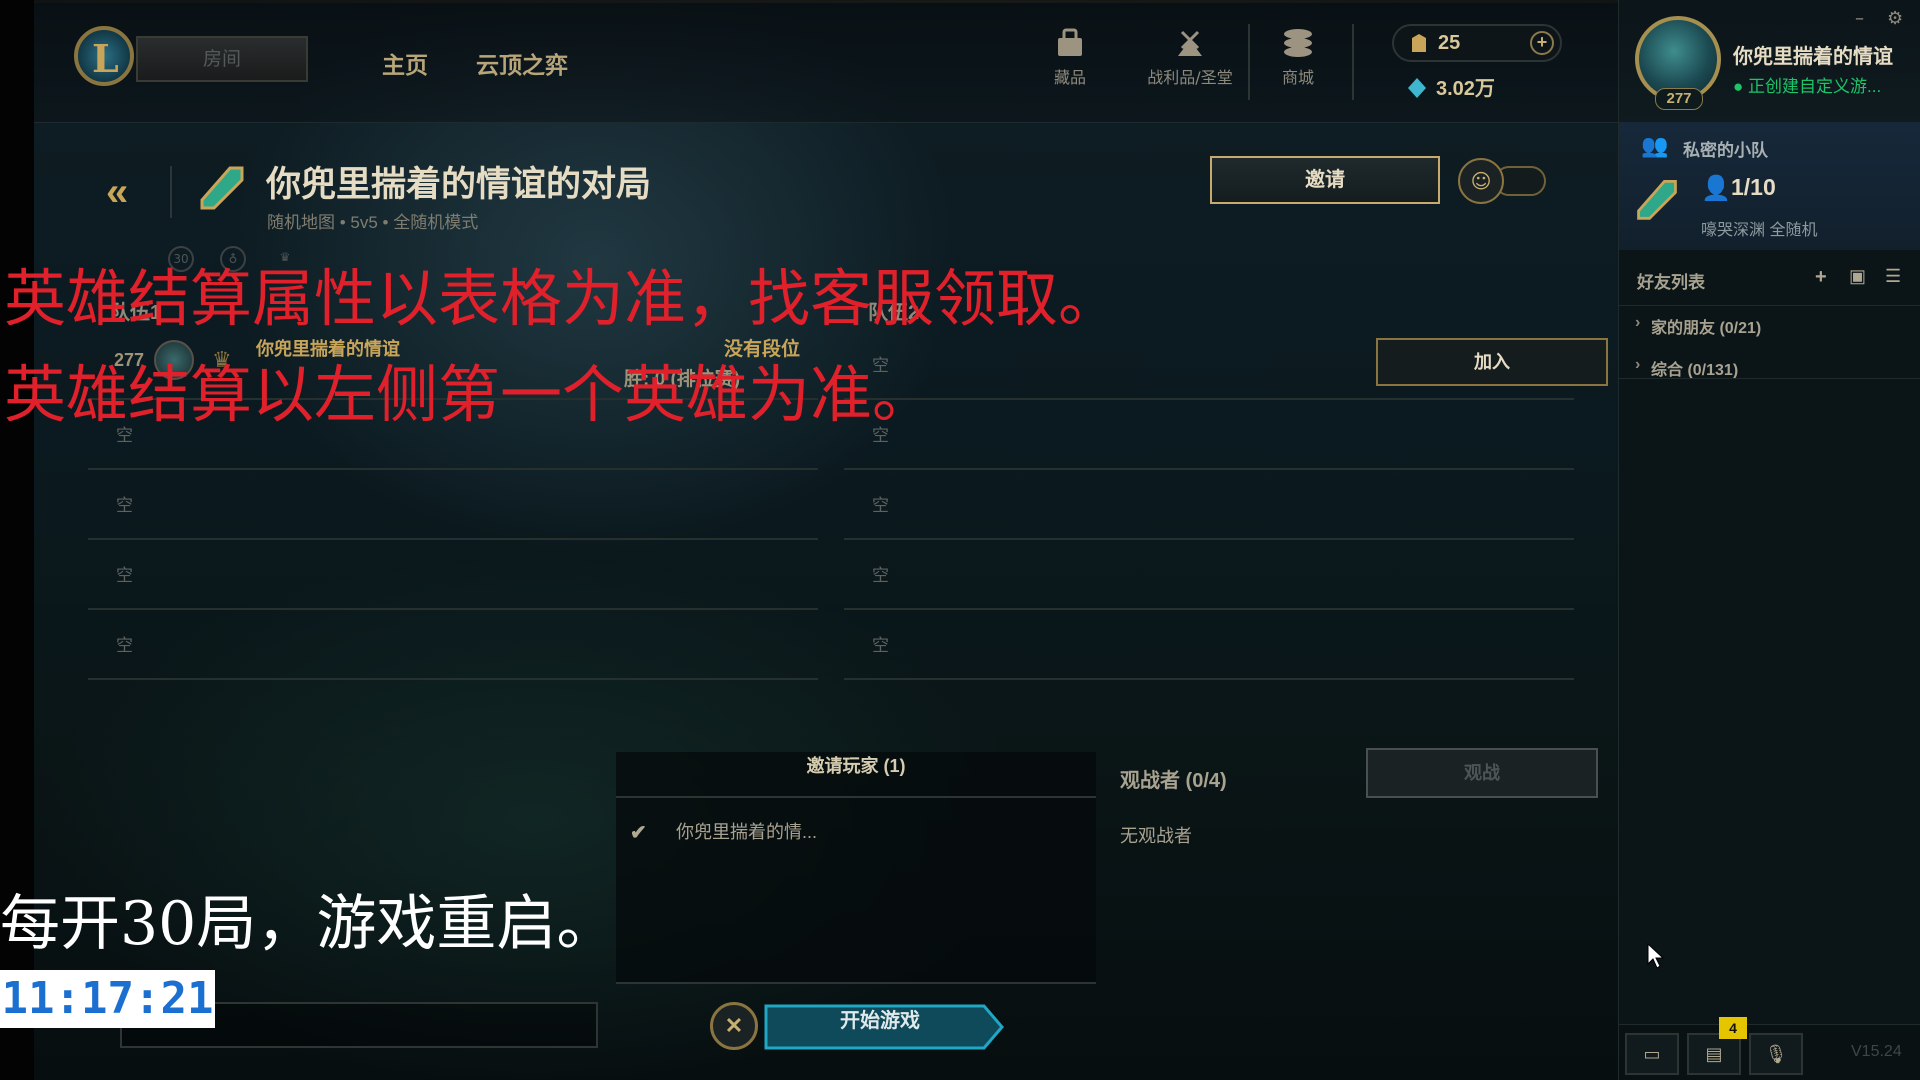 The width and height of the screenshot is (1920, 1080). Describe the element at coordinates (1298, 43) in the screenshot. I see `store-icon` at that location.